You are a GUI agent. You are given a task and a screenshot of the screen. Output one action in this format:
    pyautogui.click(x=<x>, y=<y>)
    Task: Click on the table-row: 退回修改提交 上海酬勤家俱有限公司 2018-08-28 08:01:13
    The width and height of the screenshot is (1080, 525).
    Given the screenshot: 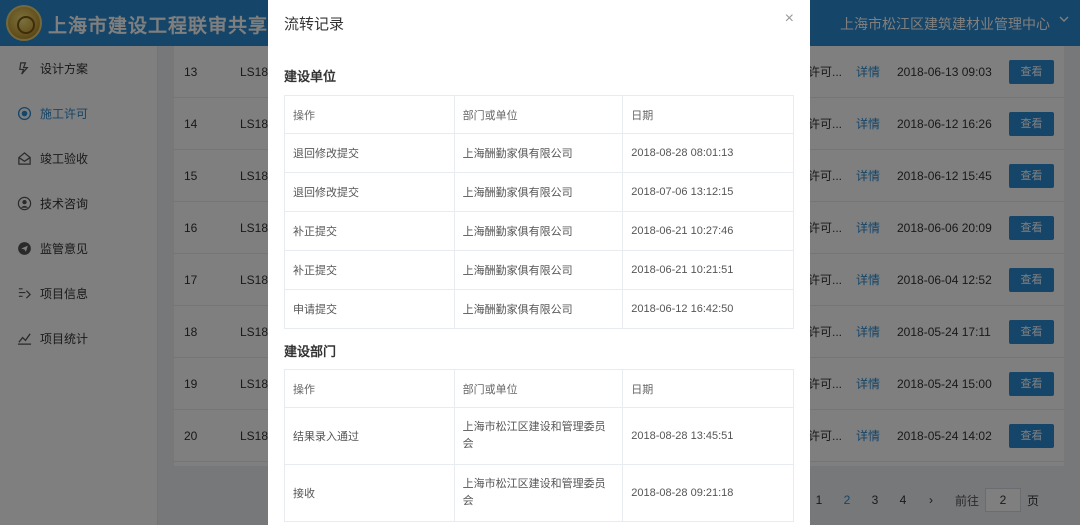 What is the action you would take?
    pyautogui.click(x=539, y=153)
    